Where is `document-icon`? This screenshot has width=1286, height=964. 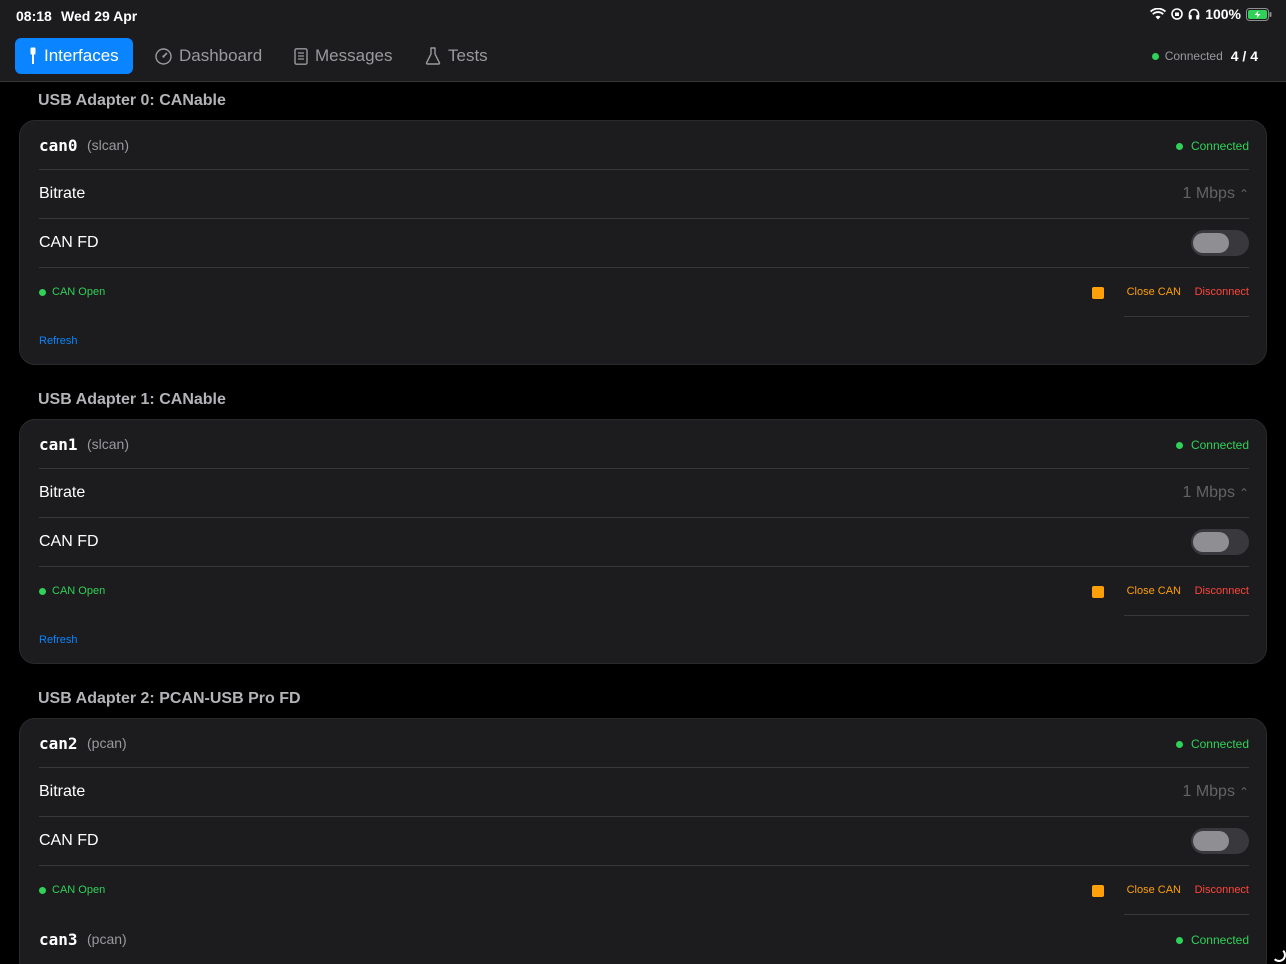 document-icon is located at coordinates (301, 56).